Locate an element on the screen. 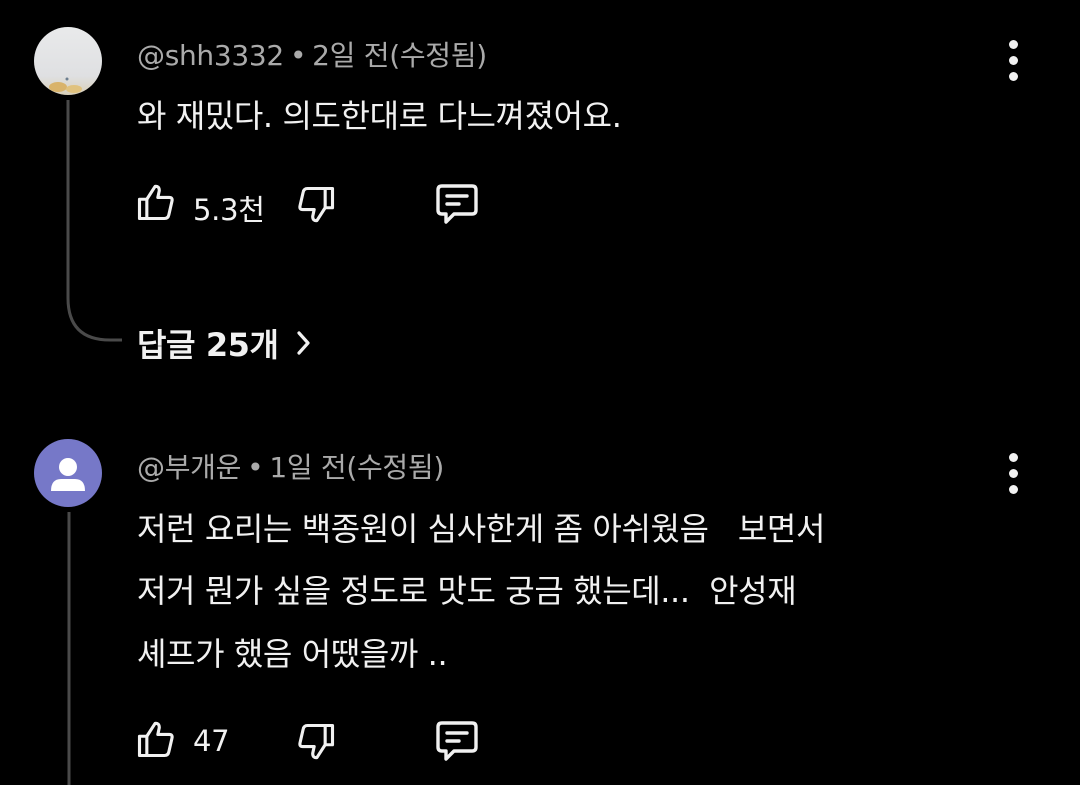  comment-text: 와 재밌다. 의도한대로 다느껴졌어요. is located at coordinates (379, 116).